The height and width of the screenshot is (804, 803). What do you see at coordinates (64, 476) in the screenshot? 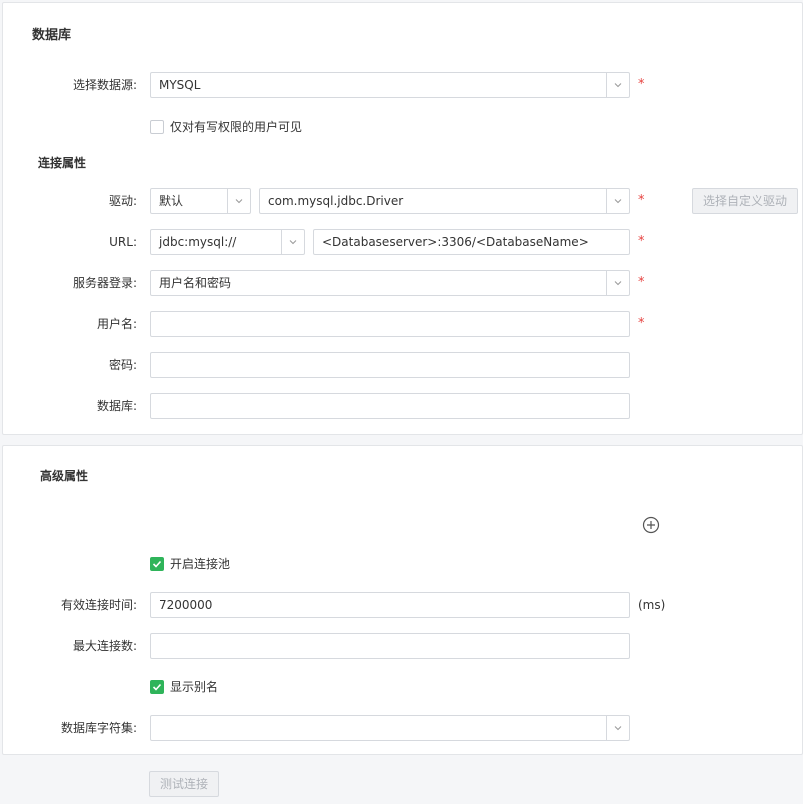
I see `advanced-section-title: 高级属性` at bounding box center [64, 476].